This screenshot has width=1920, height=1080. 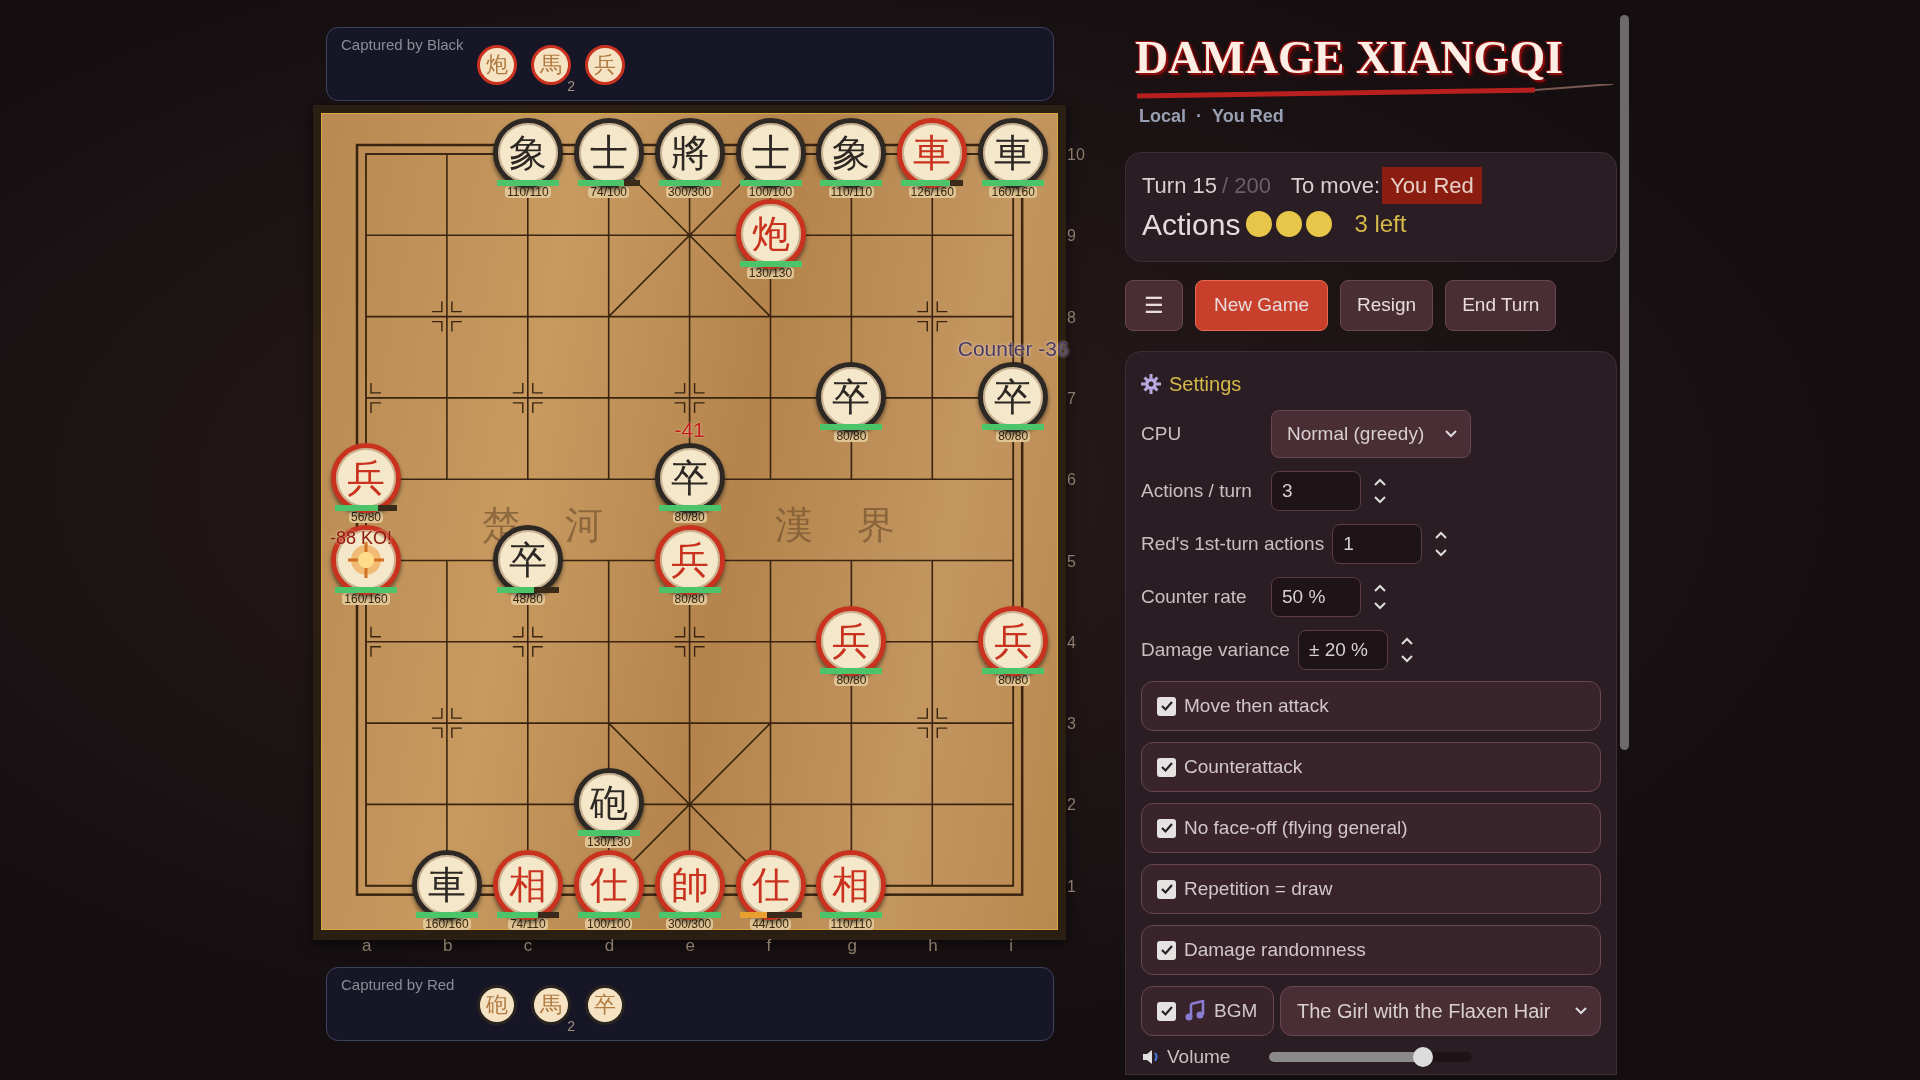 I want to click on file-label: e, so click(x=690, y=945).